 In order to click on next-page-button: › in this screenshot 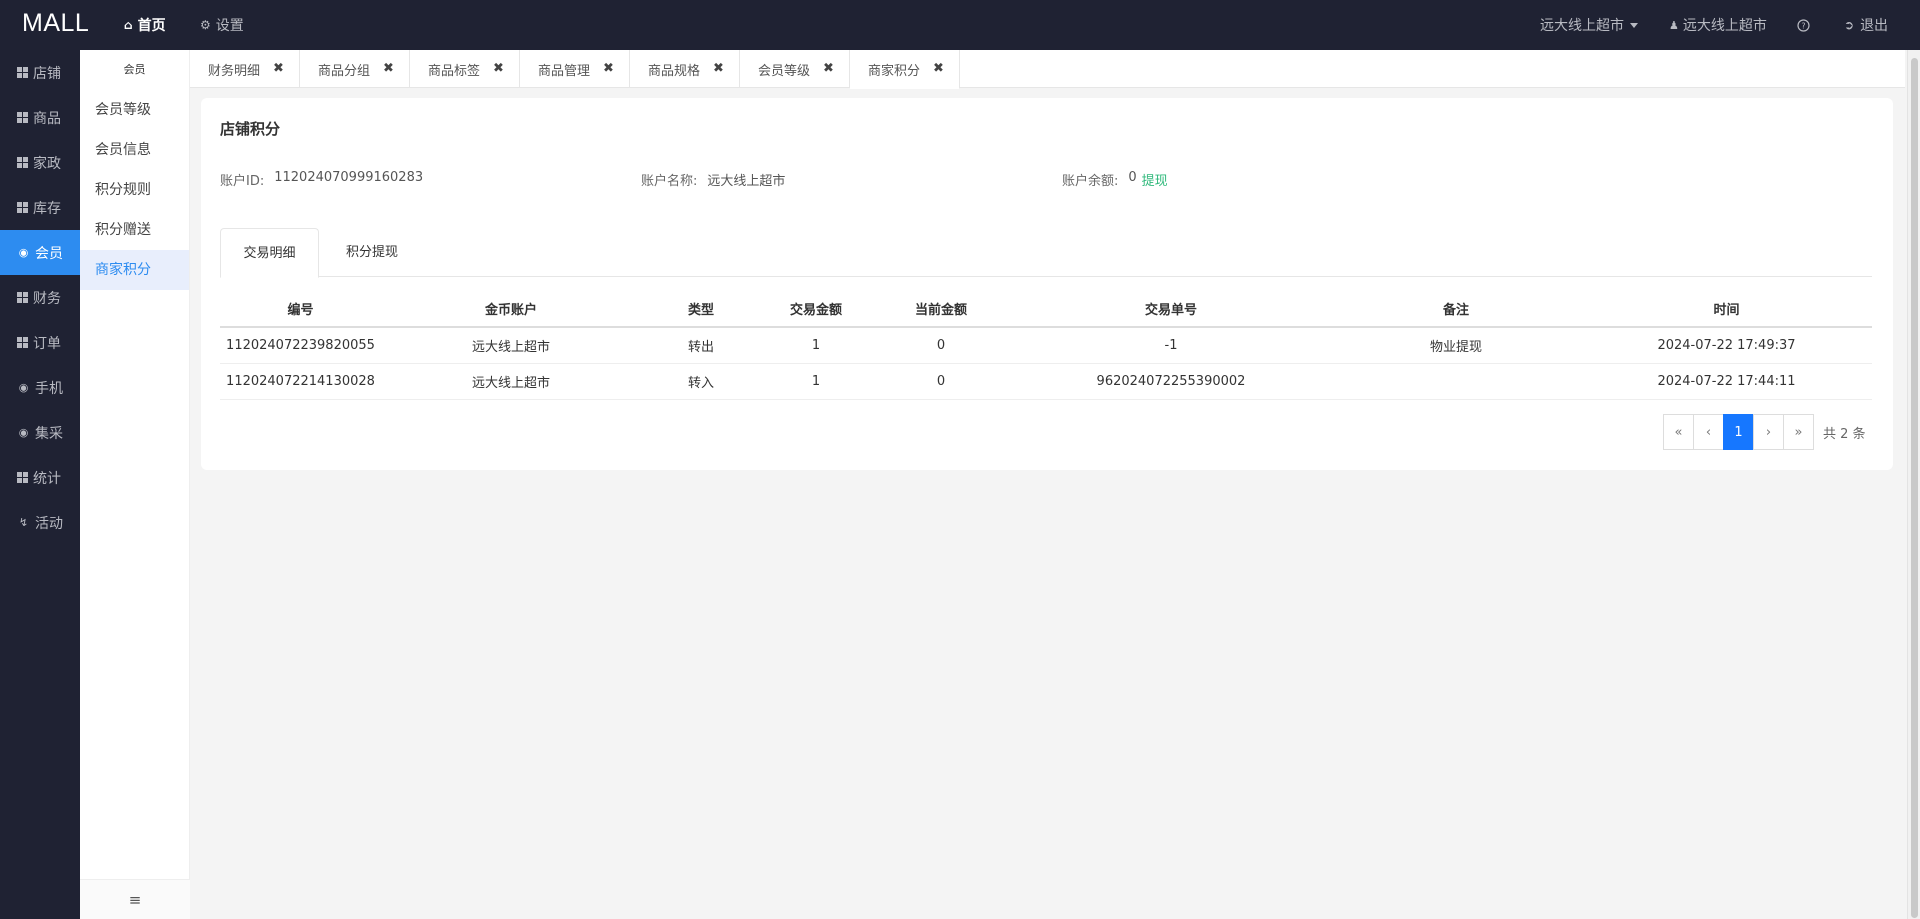, I will do `click(1768, 432)`.